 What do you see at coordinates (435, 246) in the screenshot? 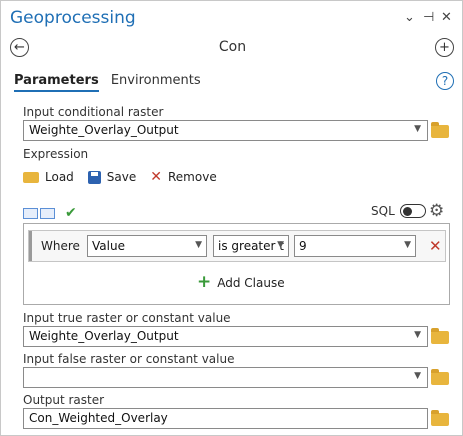
I see `delete-clause-icon: ✕` at bounding box center [435, 246].